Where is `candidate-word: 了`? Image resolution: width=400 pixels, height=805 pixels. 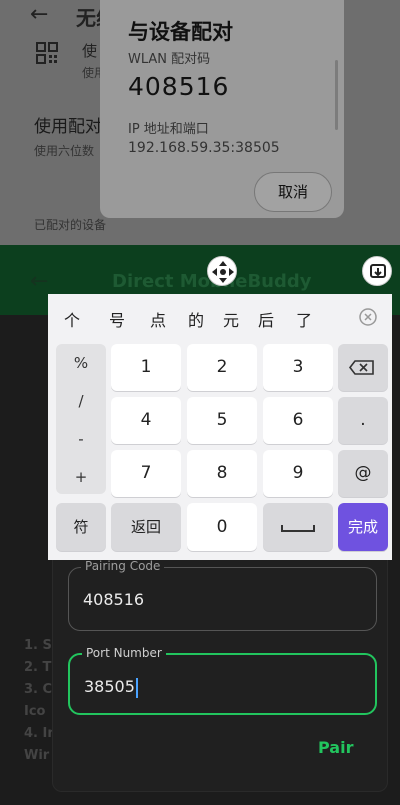
candidate-word: 了 is located at coordinates (304, 319).